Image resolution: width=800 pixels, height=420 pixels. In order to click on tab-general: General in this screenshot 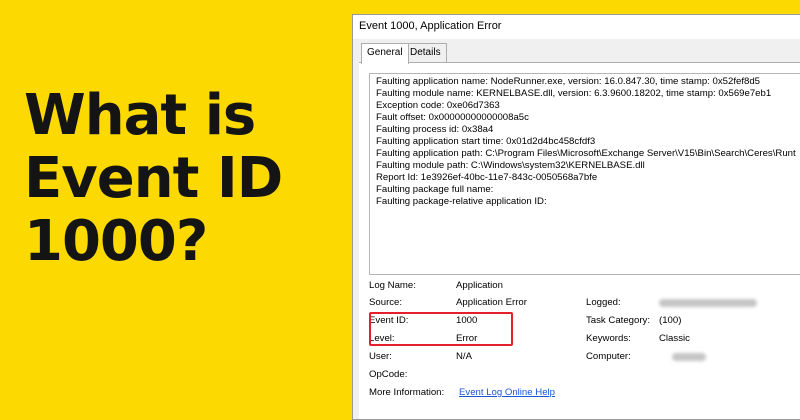, I will do `click(385, 53)`.